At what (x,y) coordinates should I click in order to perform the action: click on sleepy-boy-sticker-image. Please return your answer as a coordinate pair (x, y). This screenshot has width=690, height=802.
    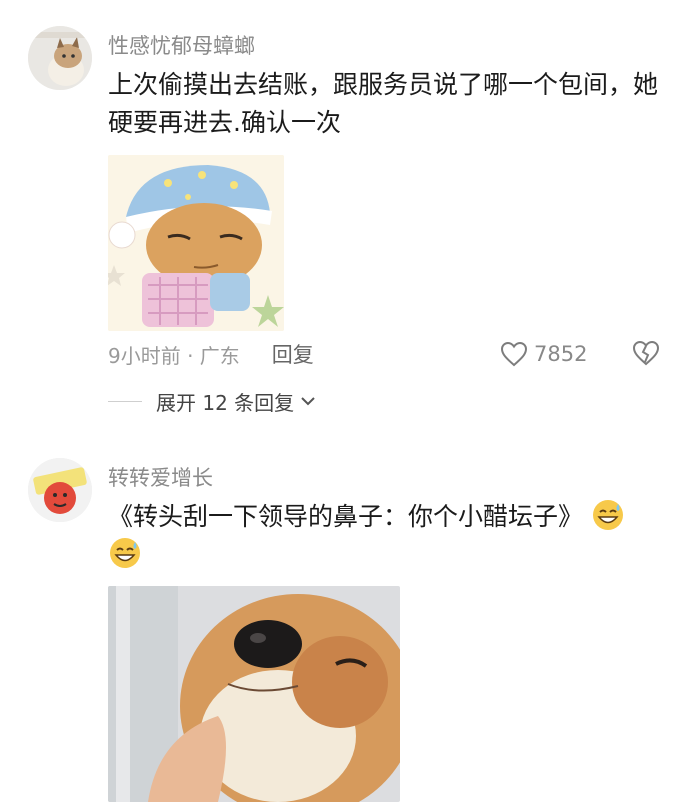
    Looking at the image, I should click on (196, 243).